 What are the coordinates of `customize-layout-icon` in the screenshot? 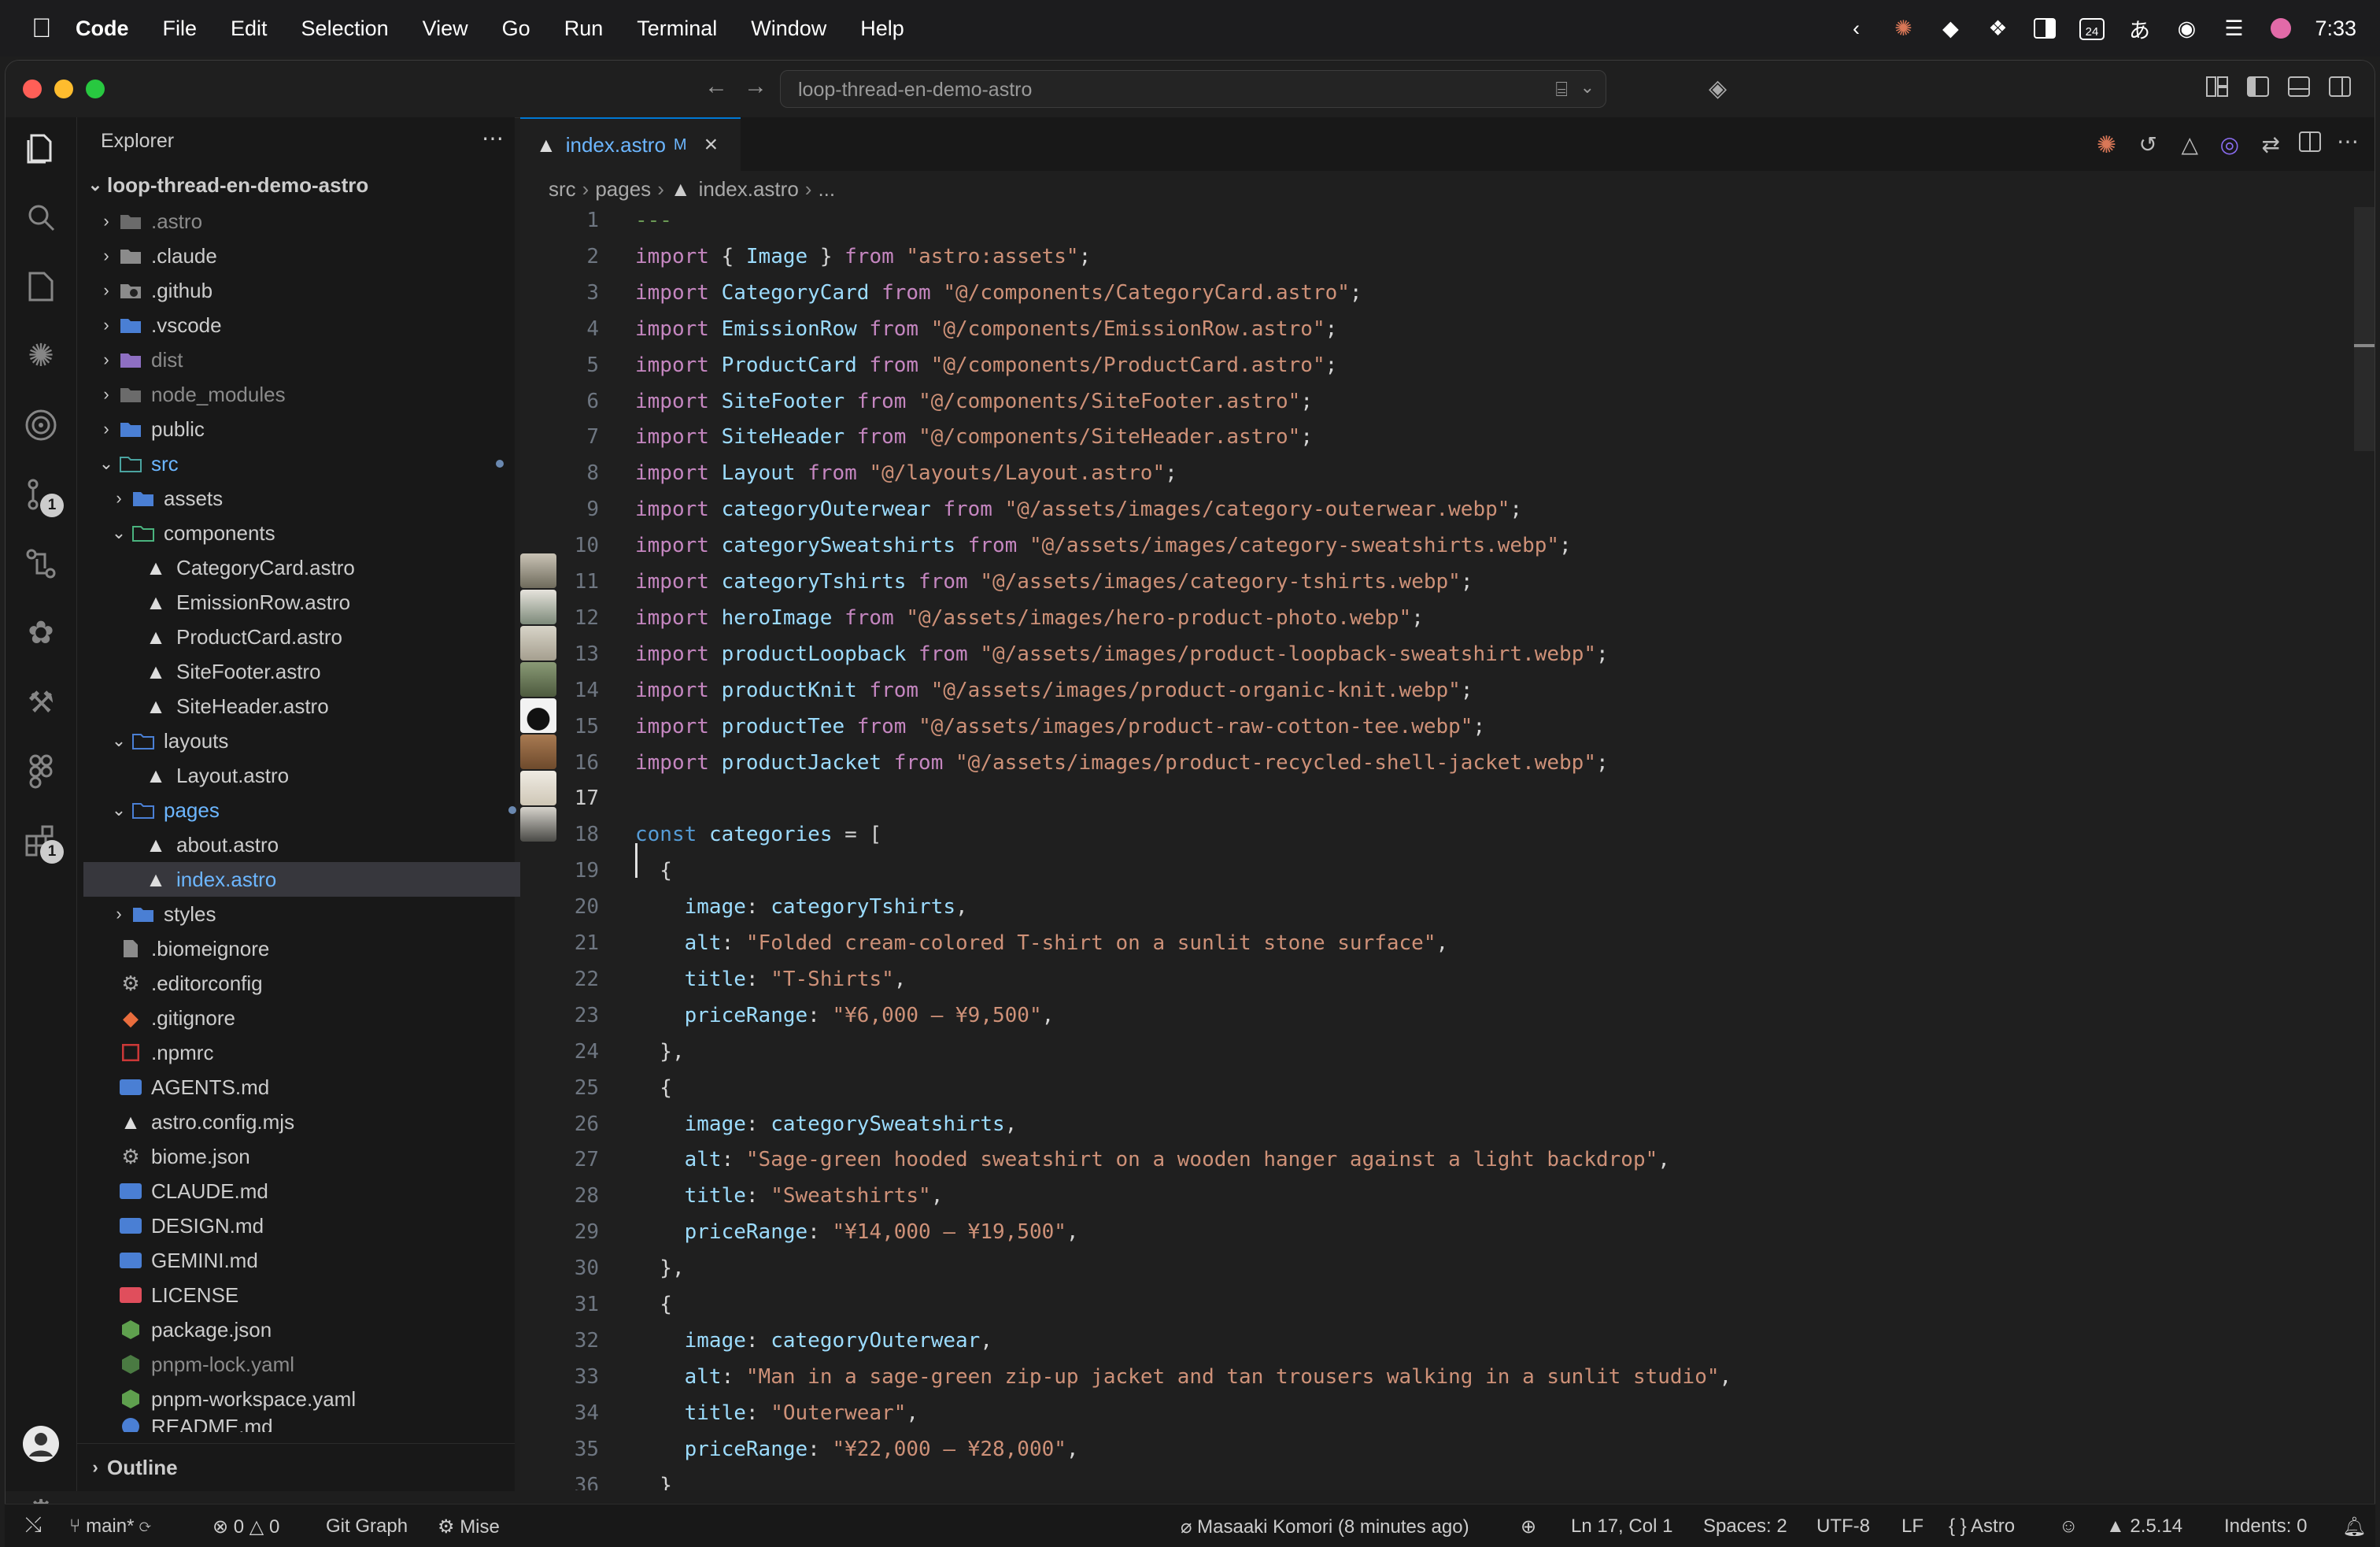 It's located at (2218, 88).